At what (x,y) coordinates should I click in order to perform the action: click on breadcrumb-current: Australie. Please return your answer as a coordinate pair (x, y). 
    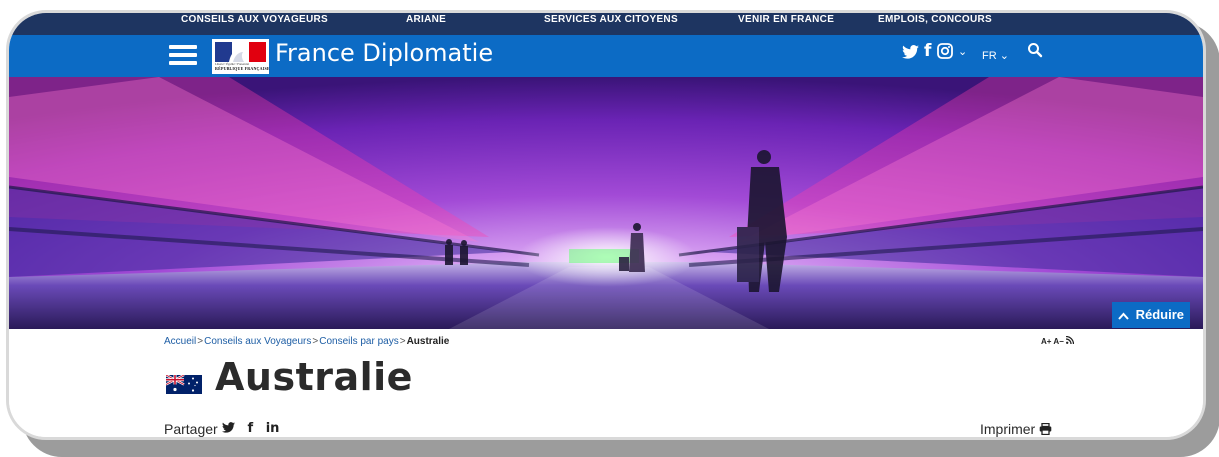
    Looking at the image, I should click on (428, 341).